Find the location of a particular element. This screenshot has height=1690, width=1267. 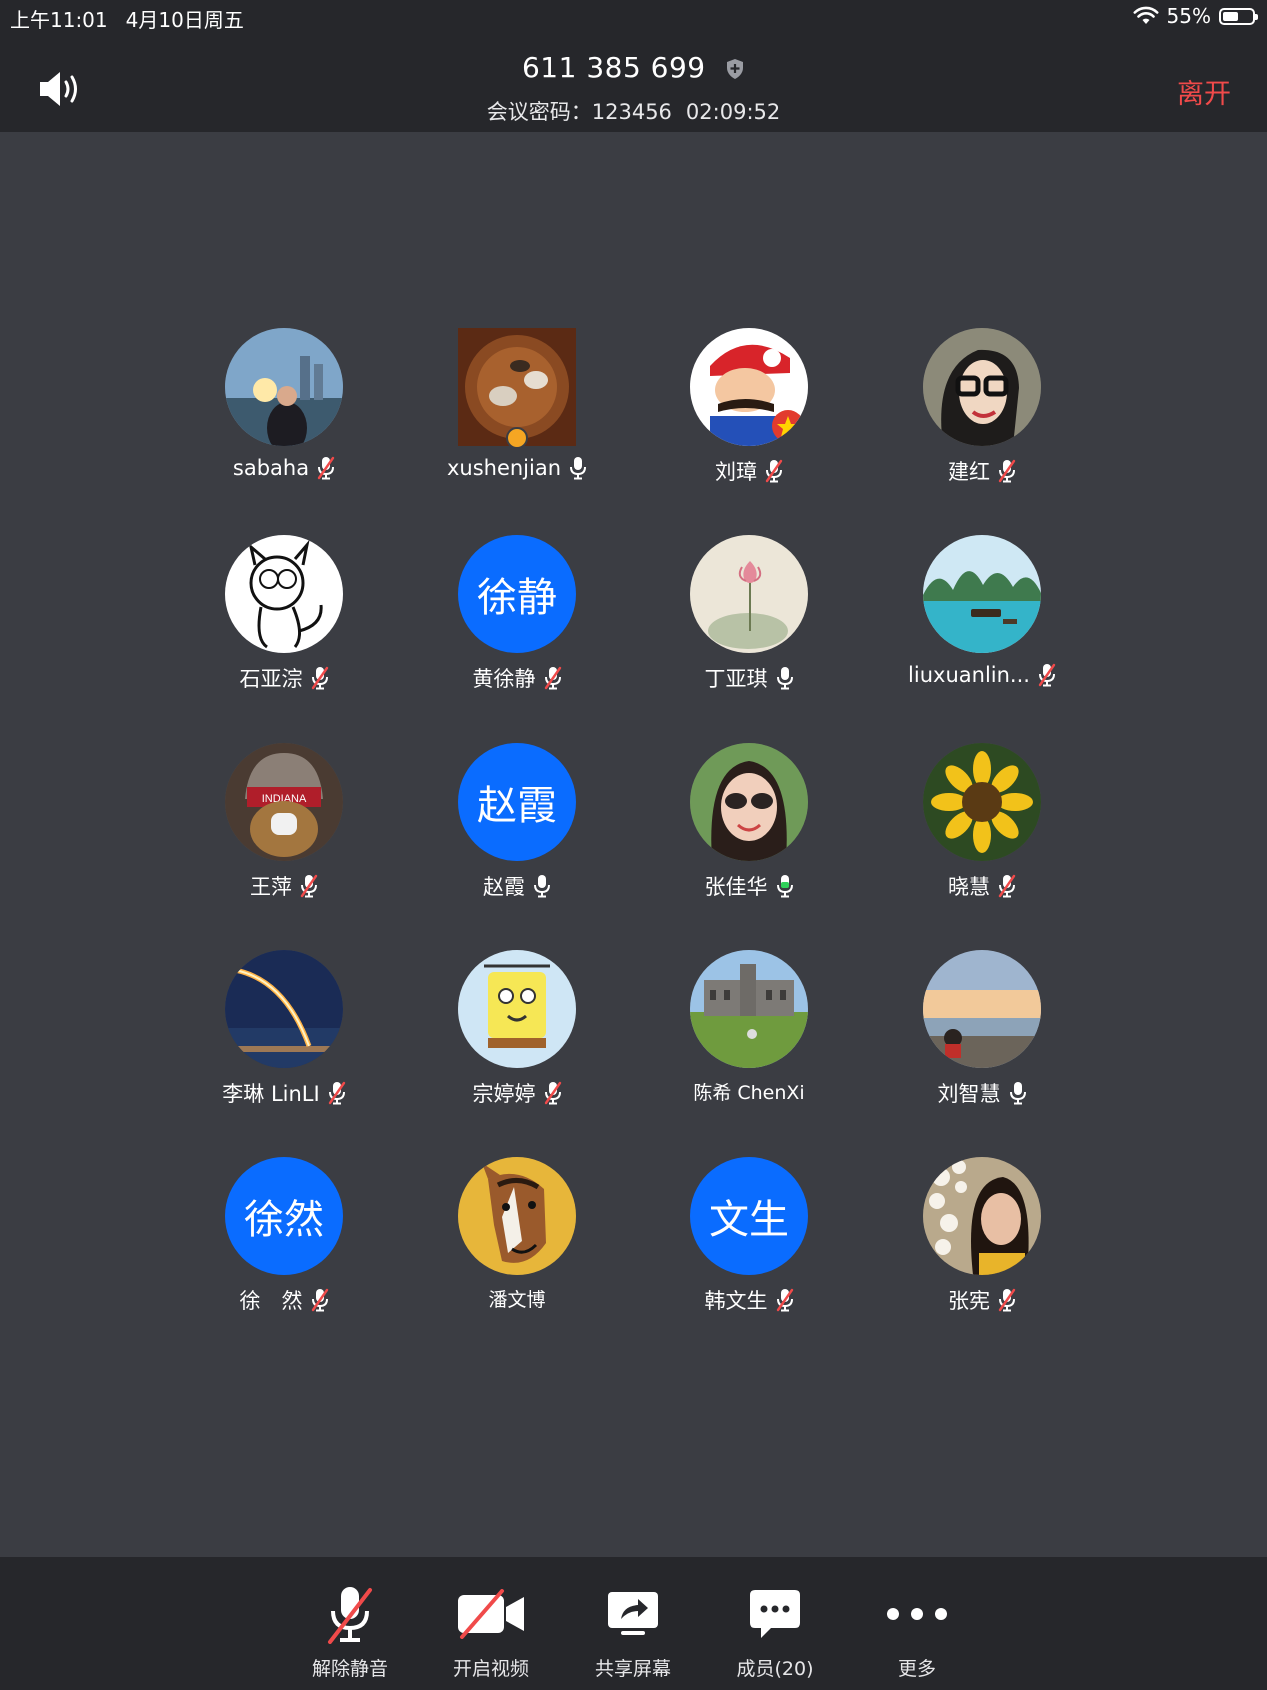

share-screen-button: 共享屏幕 is located at coordinates (633, 1631).